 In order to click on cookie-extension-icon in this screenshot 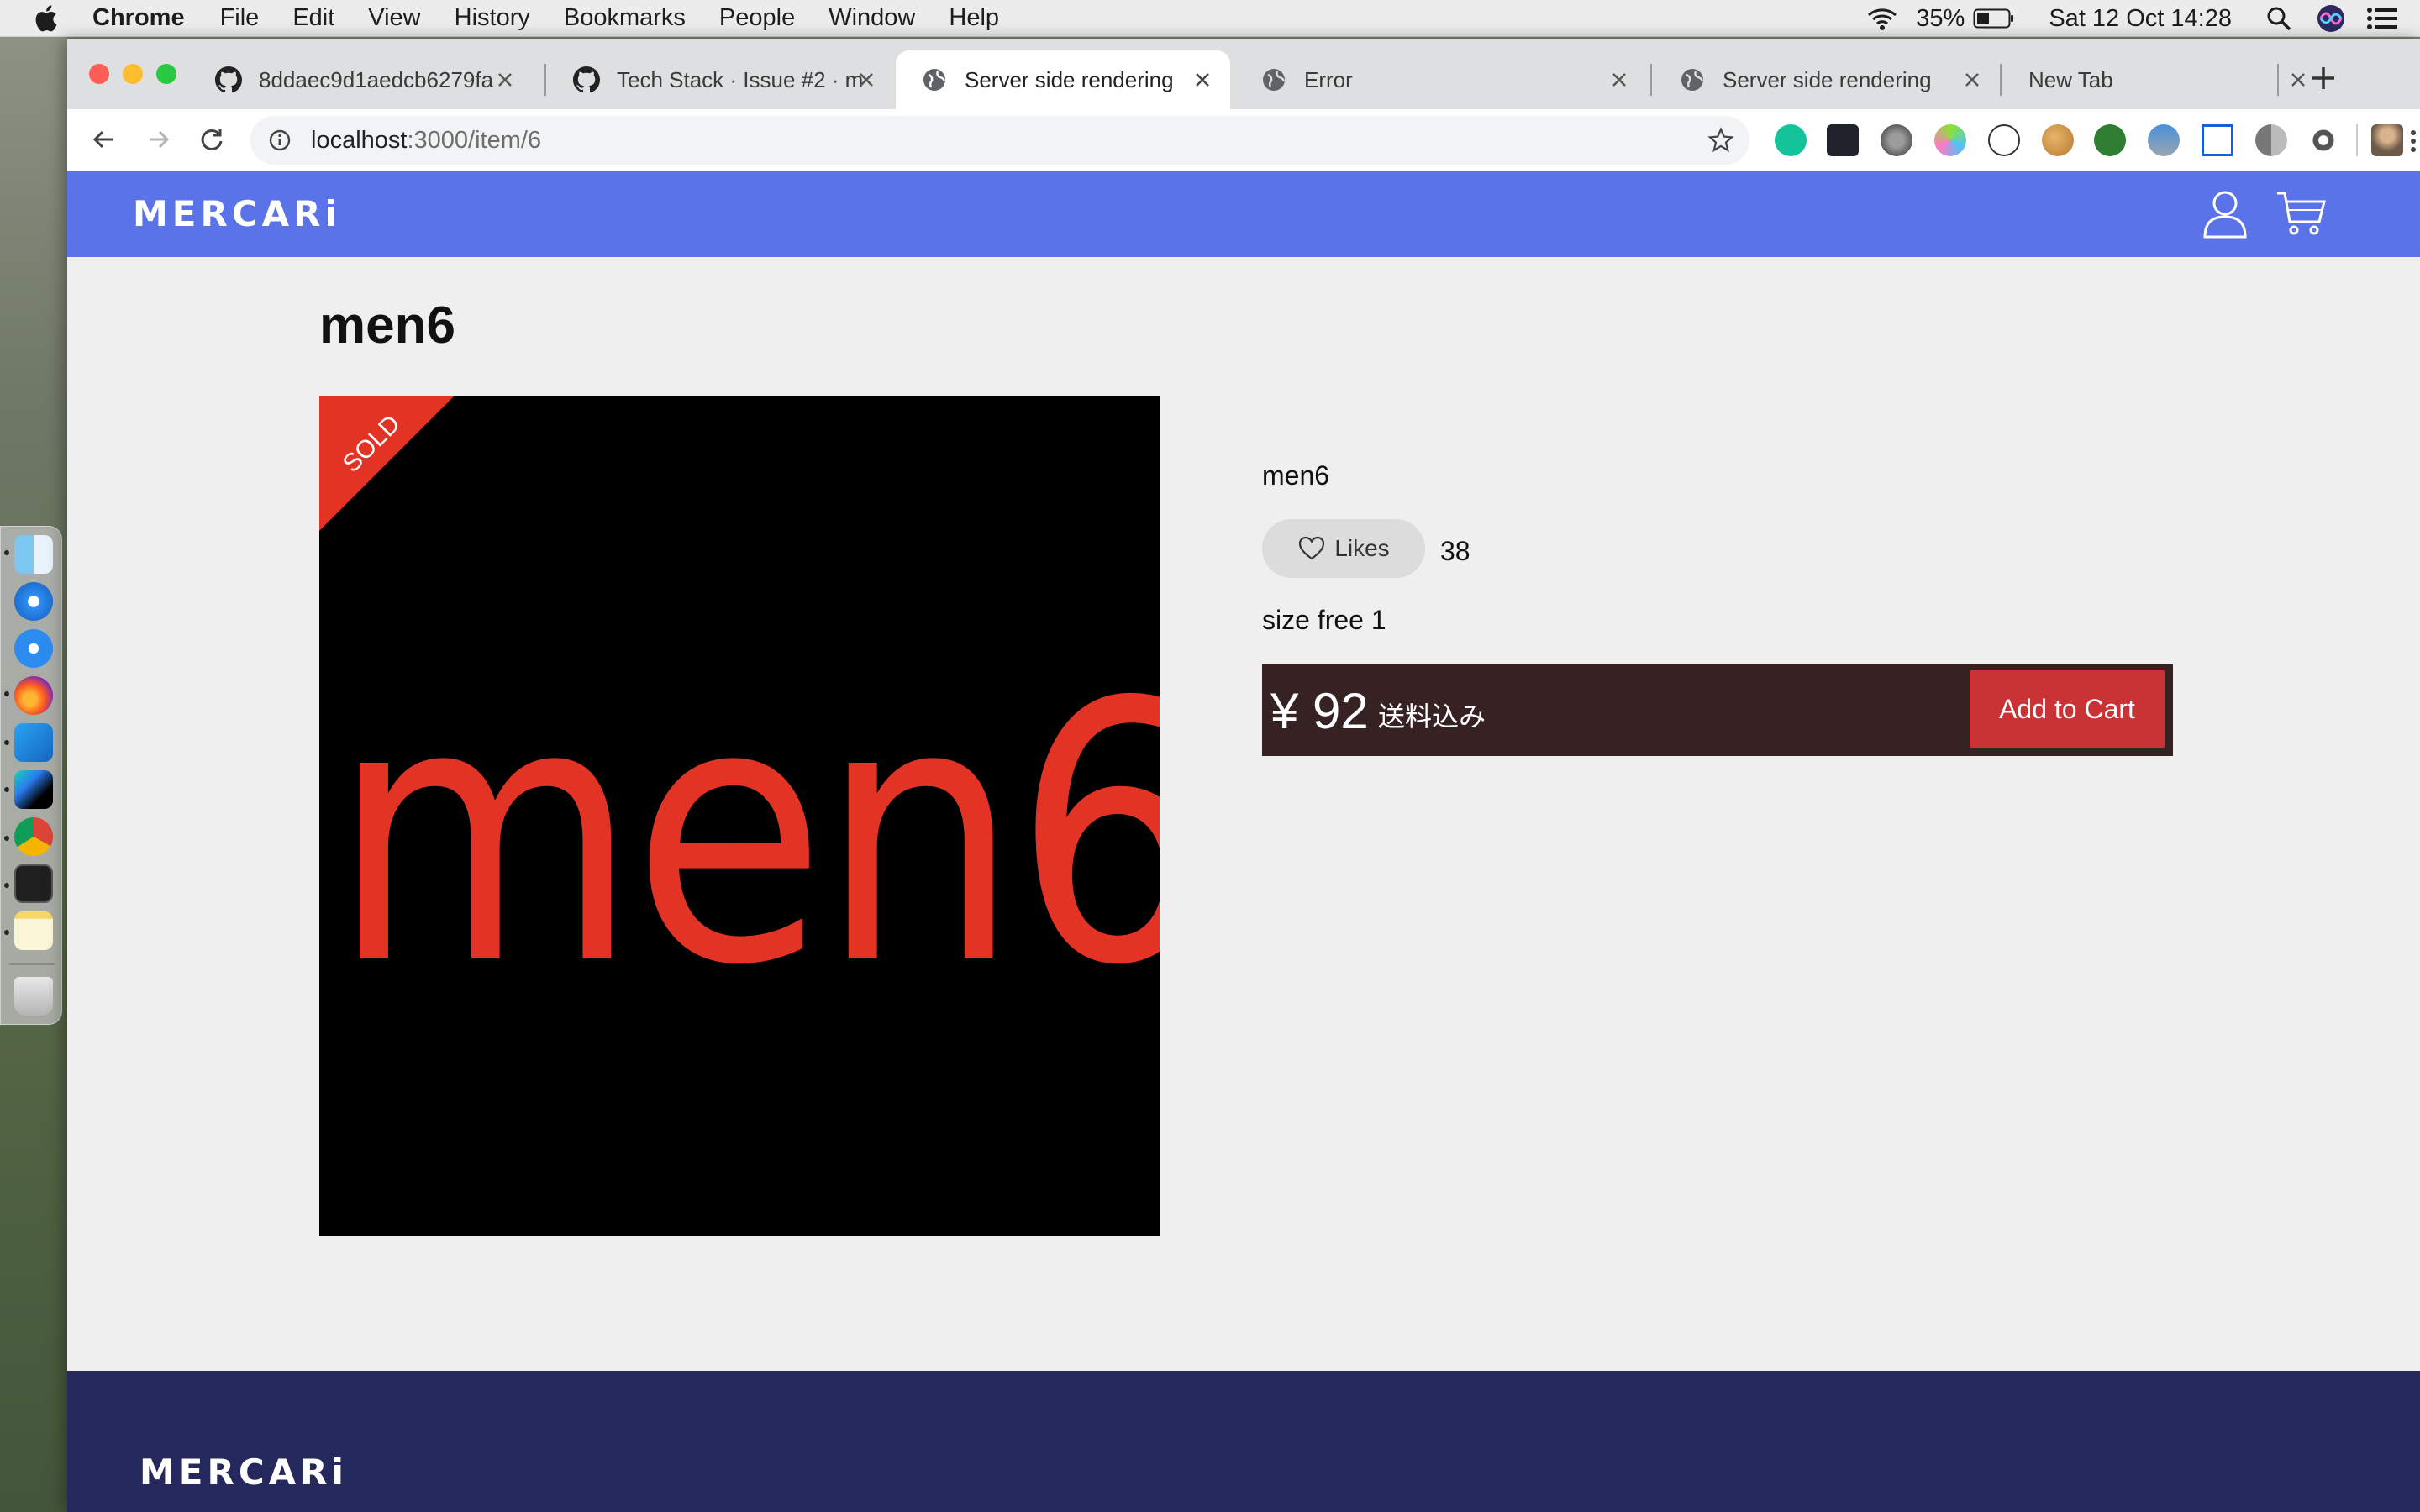, I will do `click(2058, 140)`.